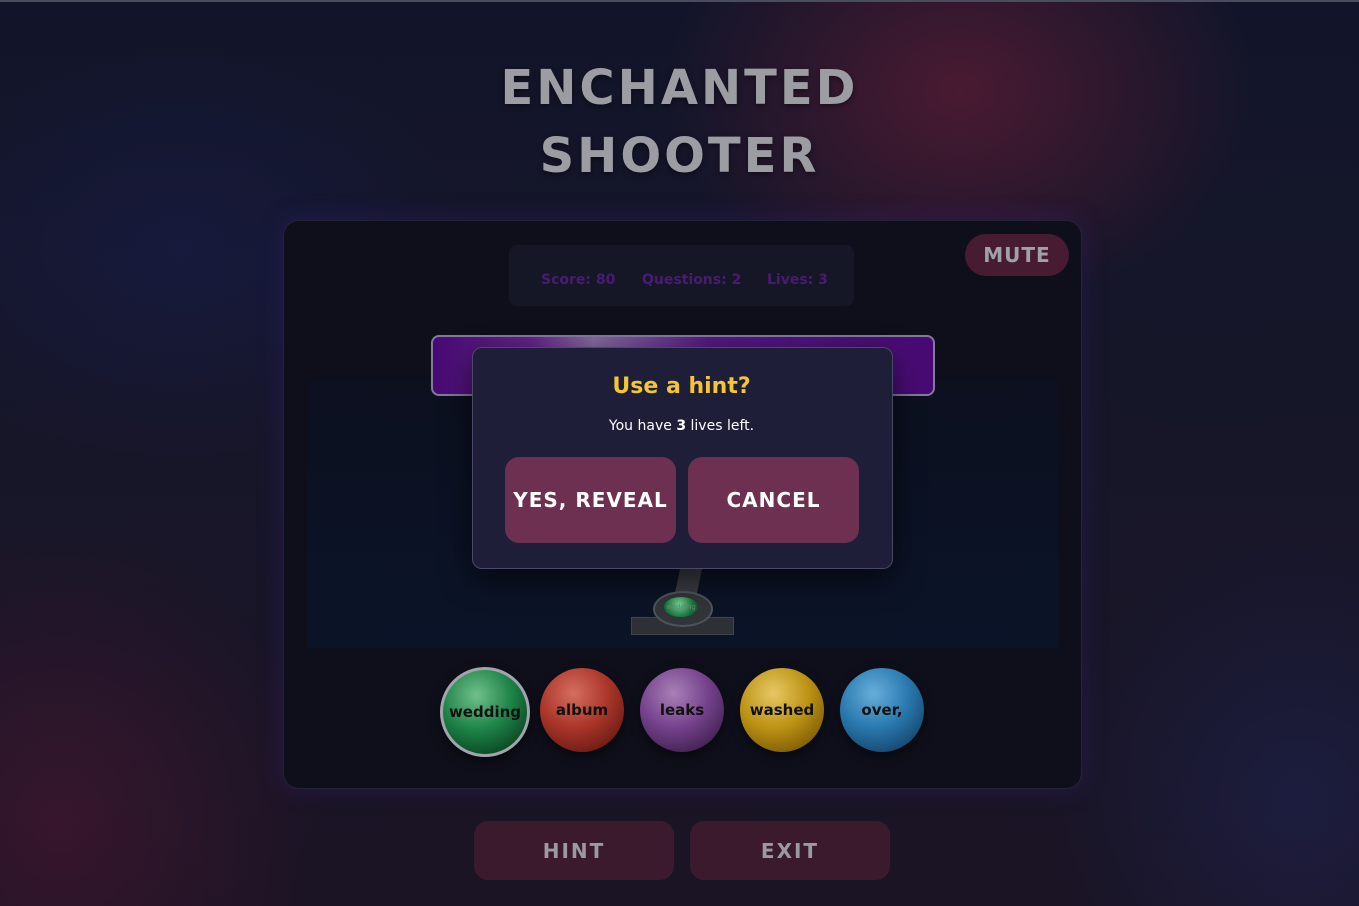  What do you see at coordinates (590, 500) in the screenshot?
I see `yes-reveal-button: YES, REVEAL` at bounding box center [590, 500].